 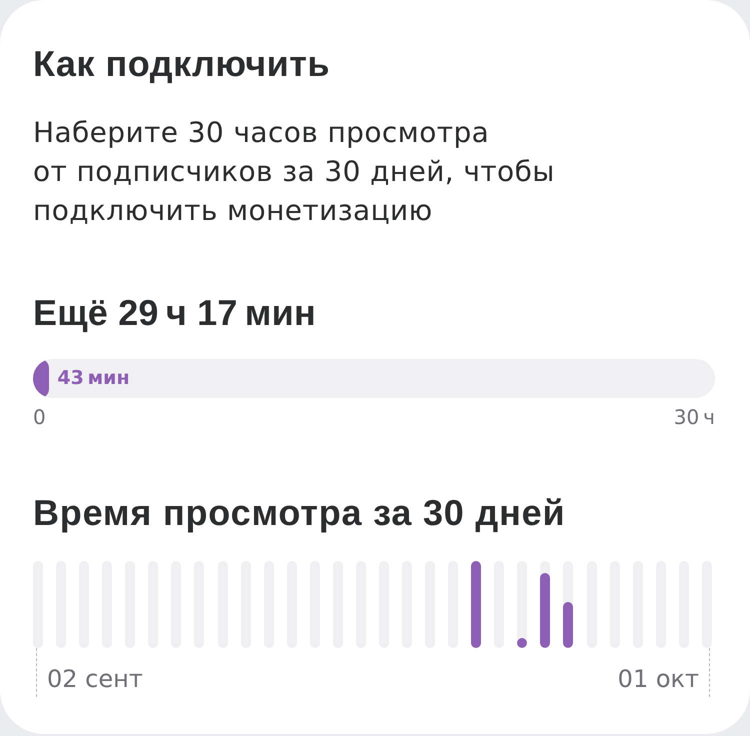 I want to click on progress-value-label: 43 мин, so click(x=93, y=378).